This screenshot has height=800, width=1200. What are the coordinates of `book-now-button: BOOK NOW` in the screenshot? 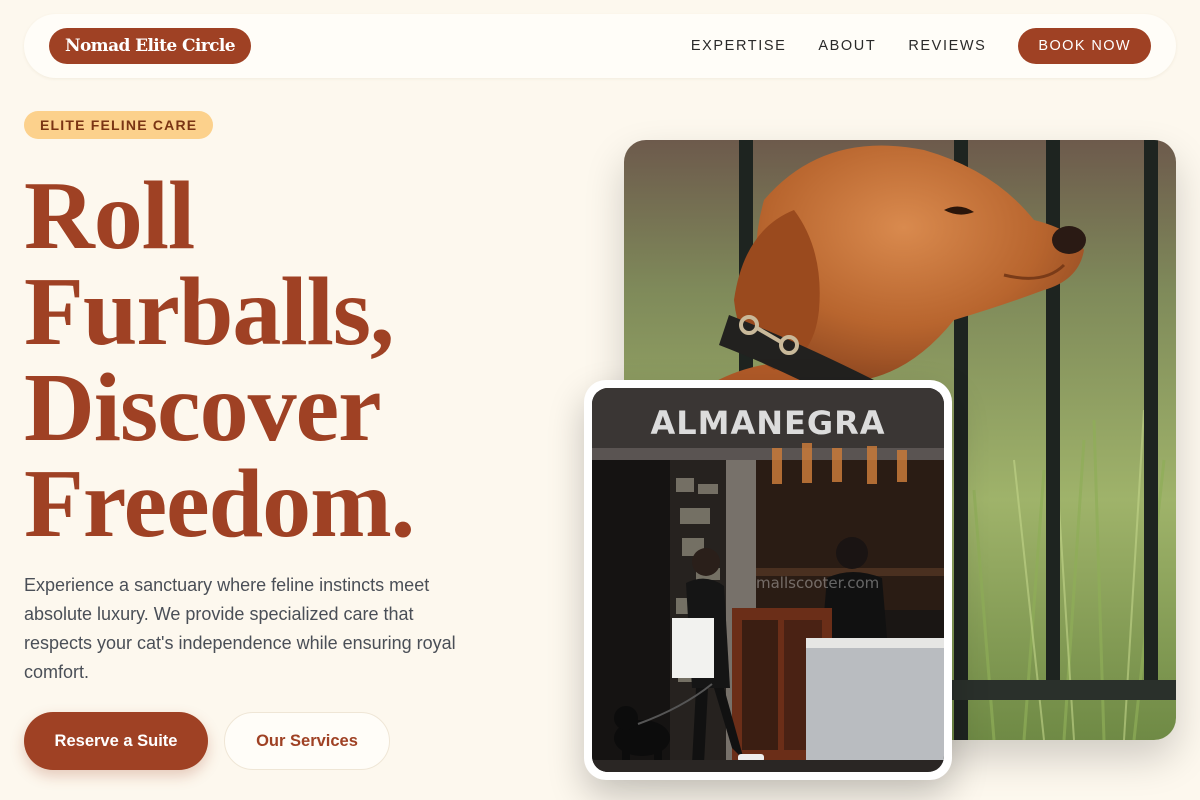 It's located at (1084, 46).